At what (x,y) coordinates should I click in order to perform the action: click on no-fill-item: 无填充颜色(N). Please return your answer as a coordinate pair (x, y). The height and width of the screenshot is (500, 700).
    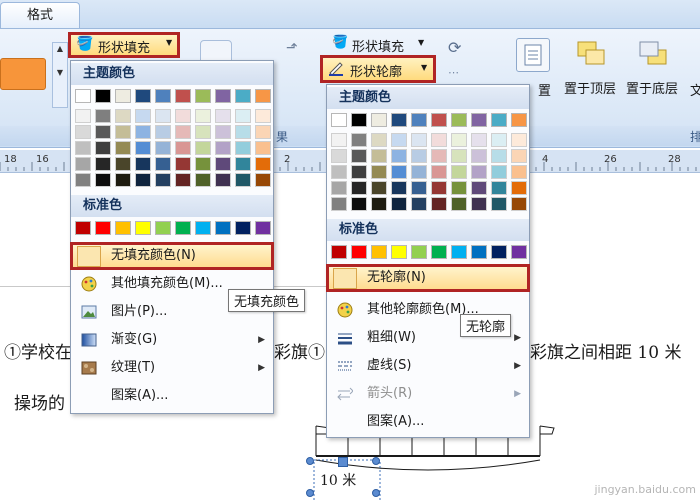
    Looking at the image, I should click on (172, 256).